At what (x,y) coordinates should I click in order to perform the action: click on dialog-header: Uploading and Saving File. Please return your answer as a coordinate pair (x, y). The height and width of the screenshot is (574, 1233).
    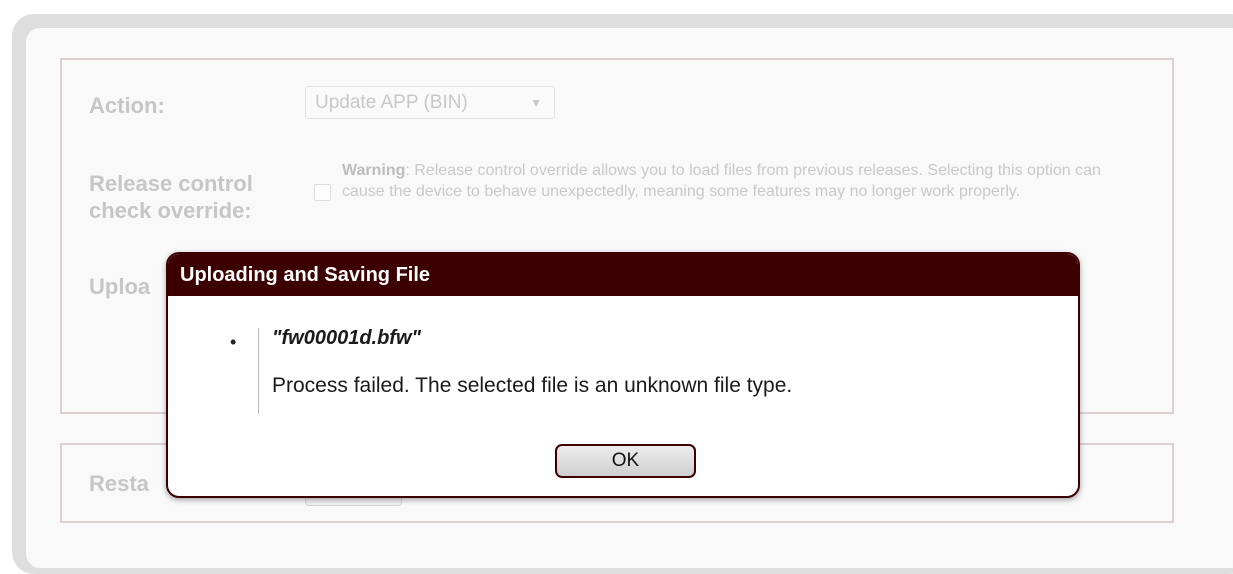
    Looking at the image, I should click on (623, 275).